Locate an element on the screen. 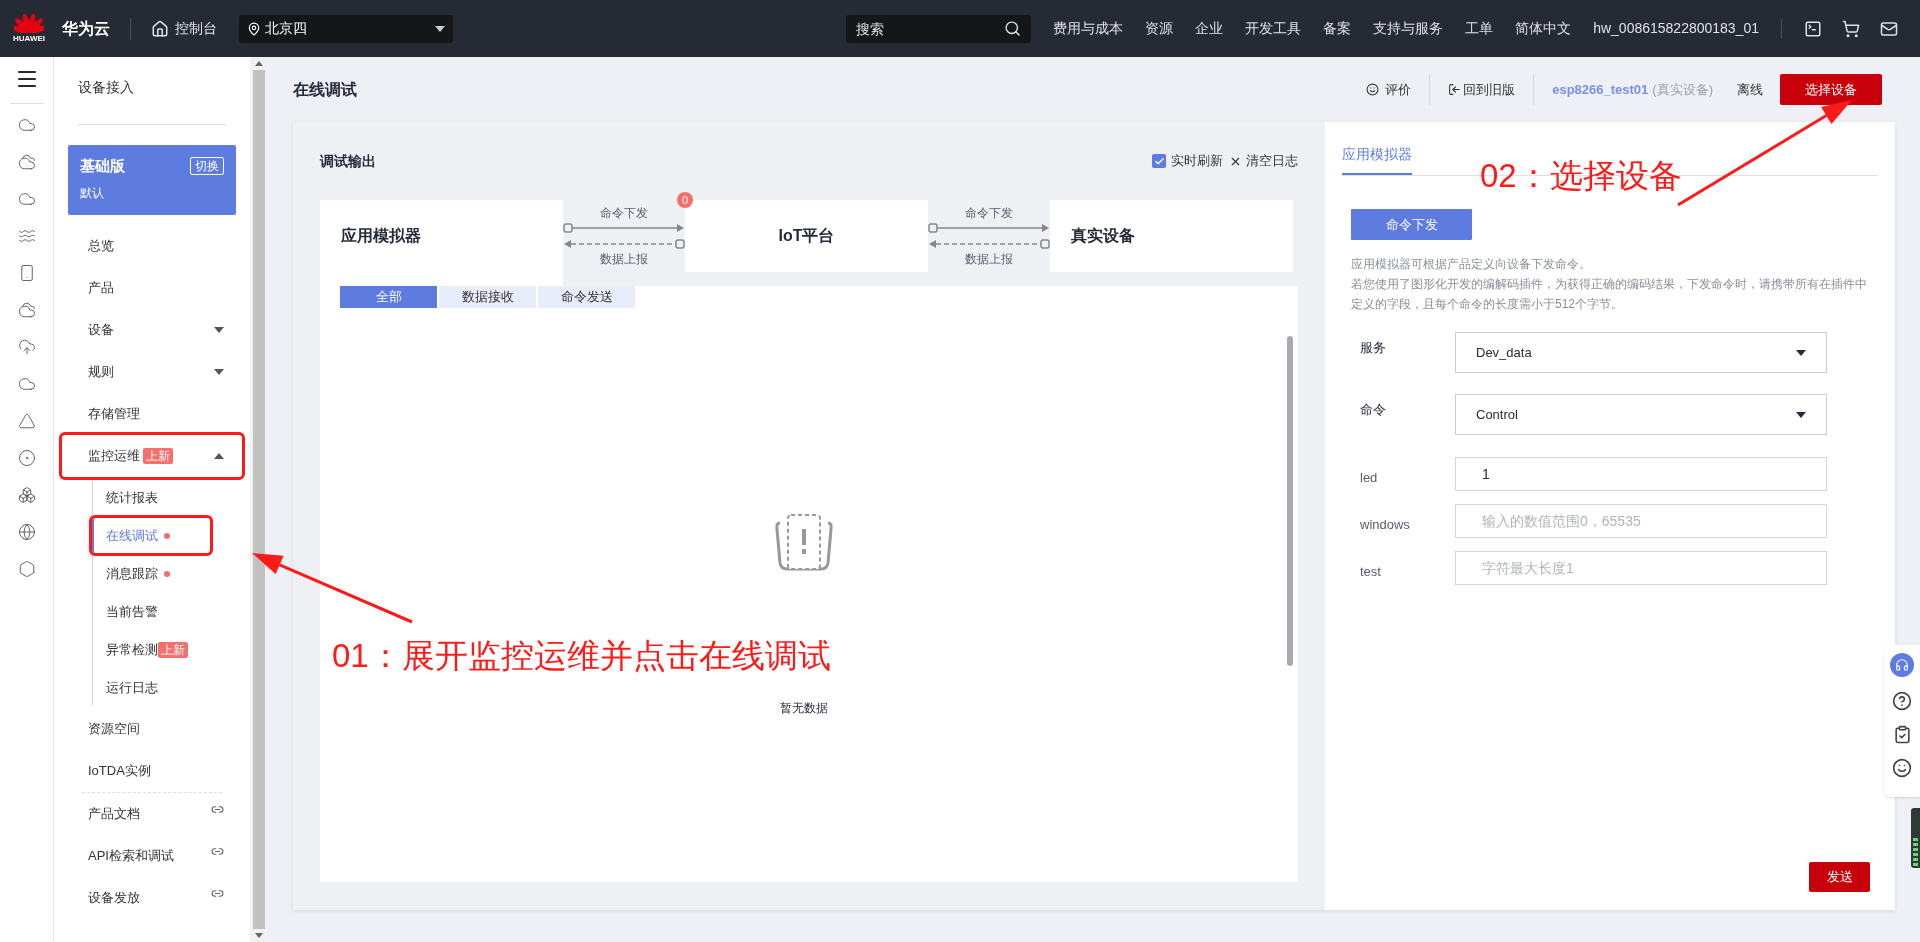  field-label: 命令 is located at coordinates (1373, 410).